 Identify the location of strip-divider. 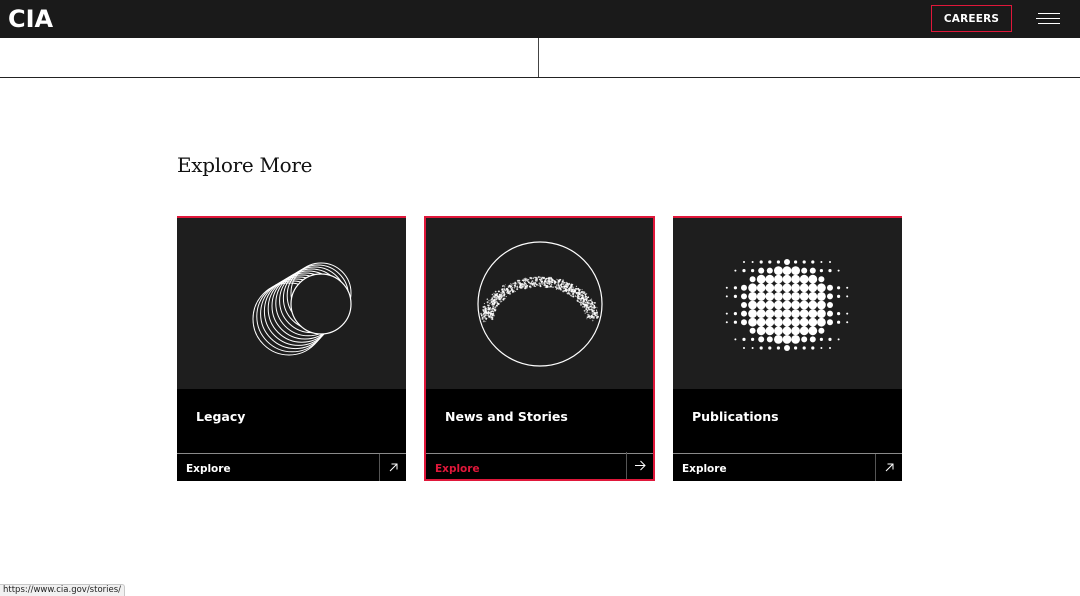
(538, 57).